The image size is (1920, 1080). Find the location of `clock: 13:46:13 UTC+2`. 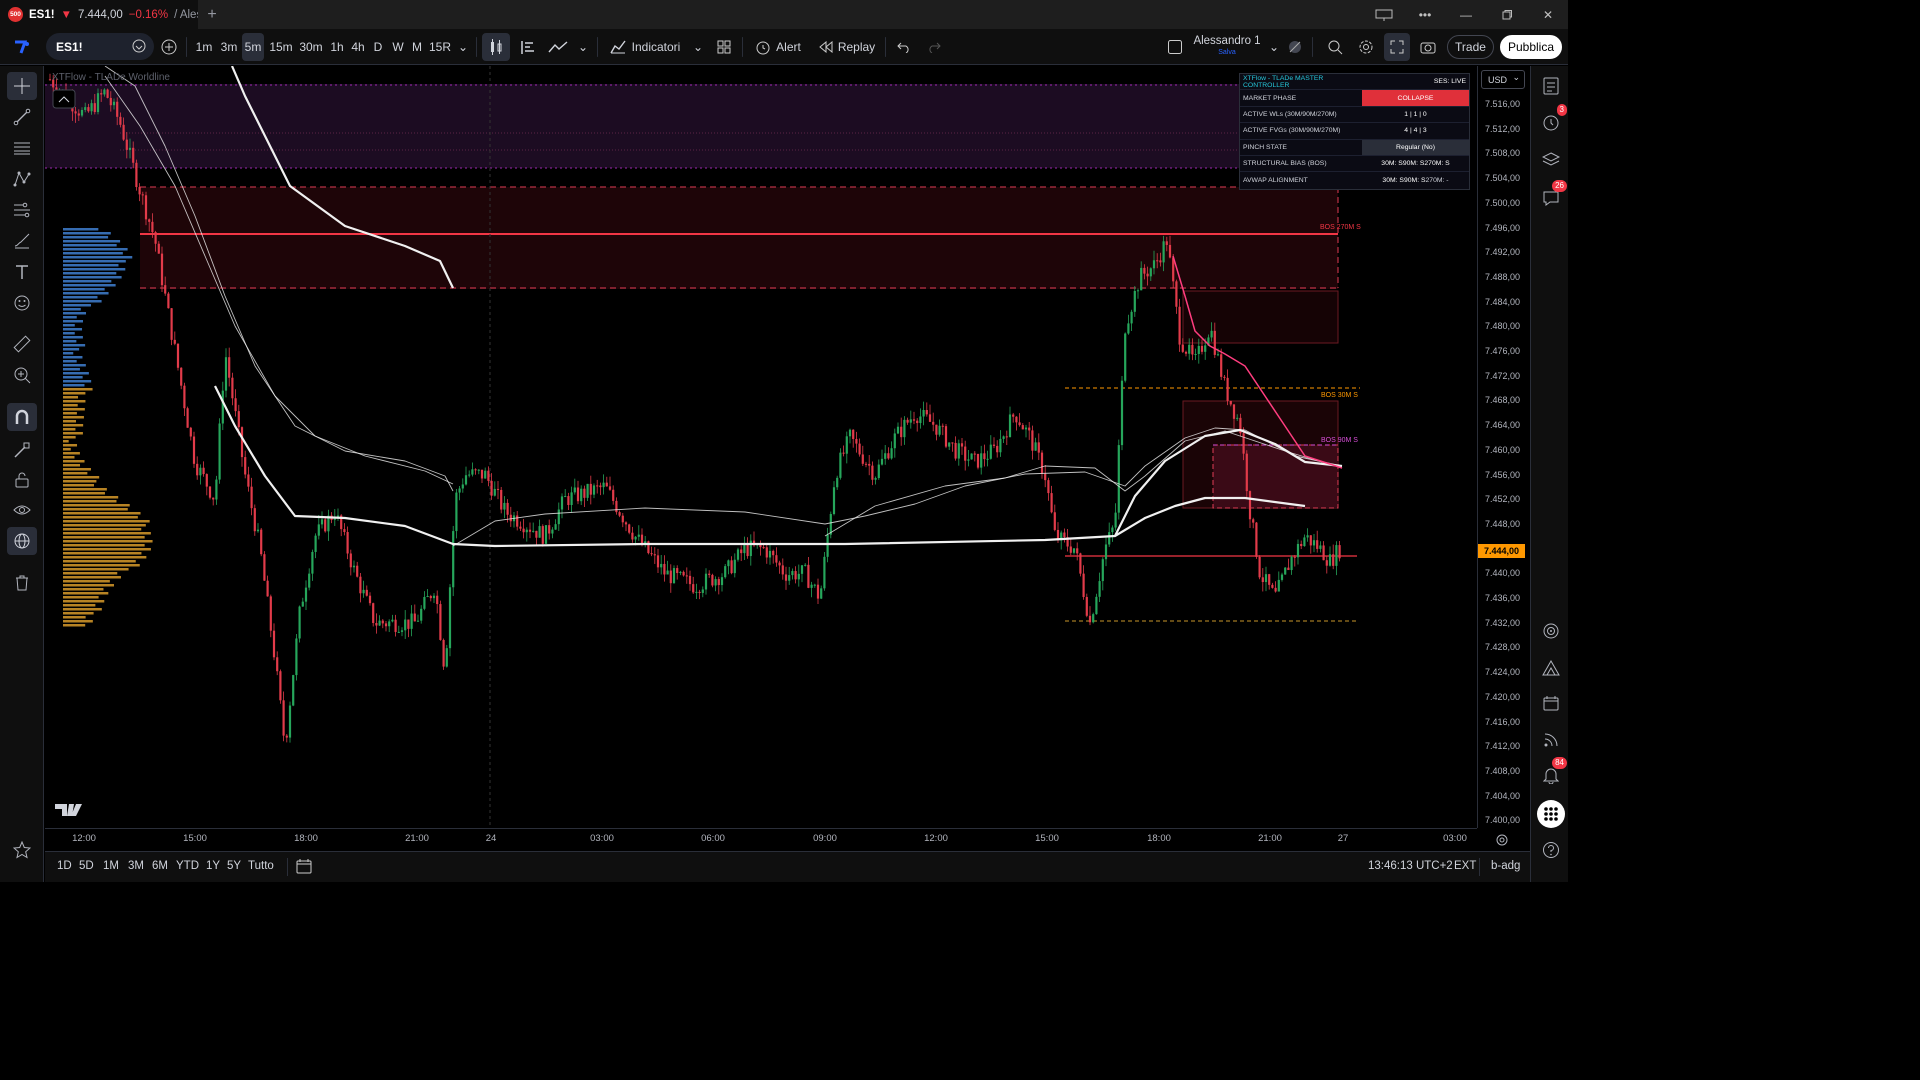

clock: 13:46:13 UTC+2 is located at coordinates (1410, 866).